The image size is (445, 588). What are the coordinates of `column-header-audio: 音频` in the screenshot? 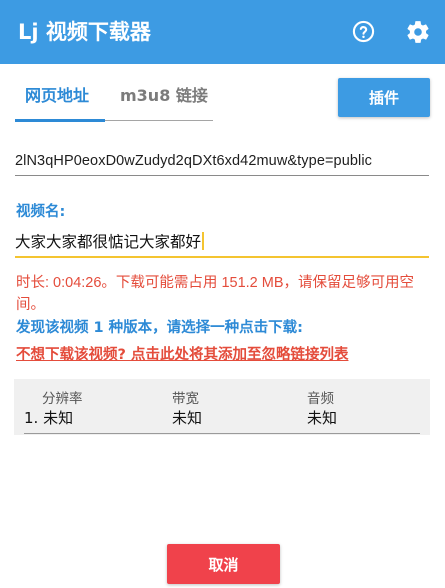 It's located at (320, 399).